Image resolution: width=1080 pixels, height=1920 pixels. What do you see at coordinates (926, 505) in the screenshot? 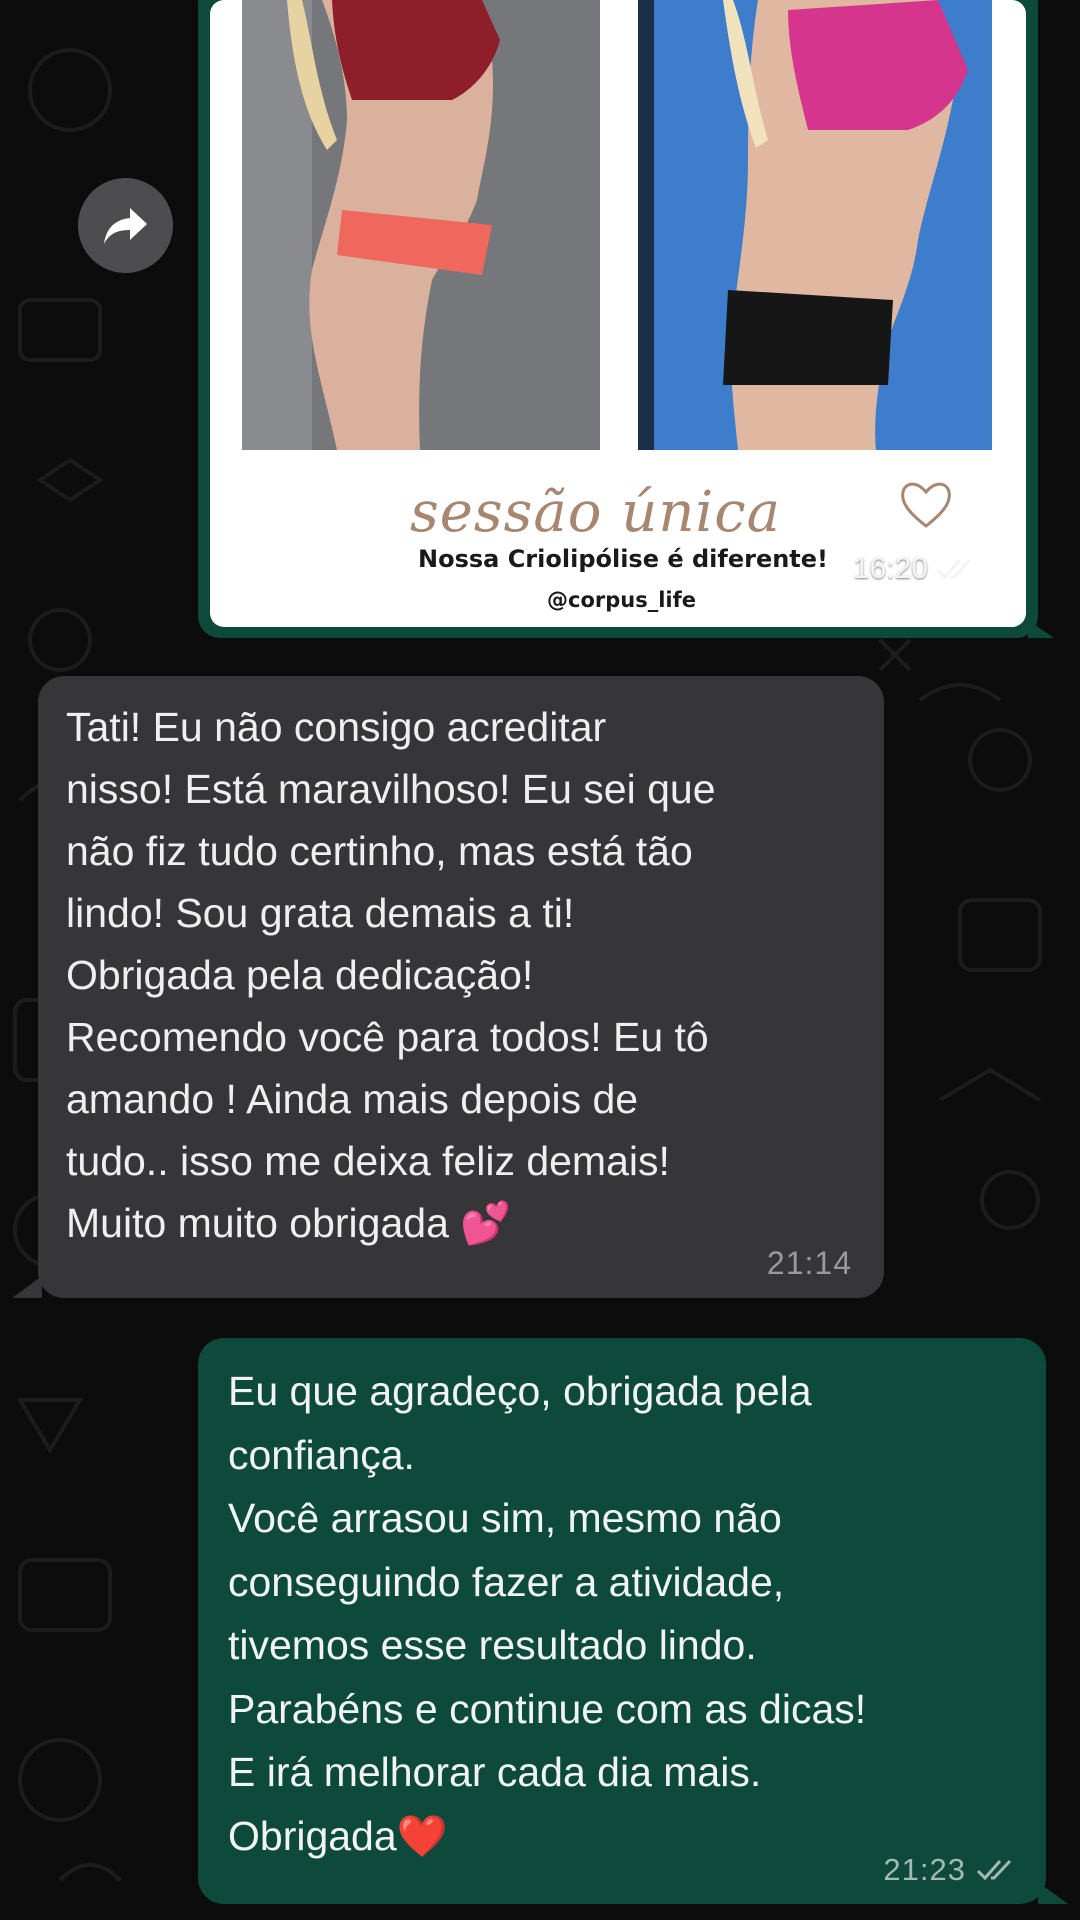
I see `heart-outline-icon` at bounding box center [926, 505].